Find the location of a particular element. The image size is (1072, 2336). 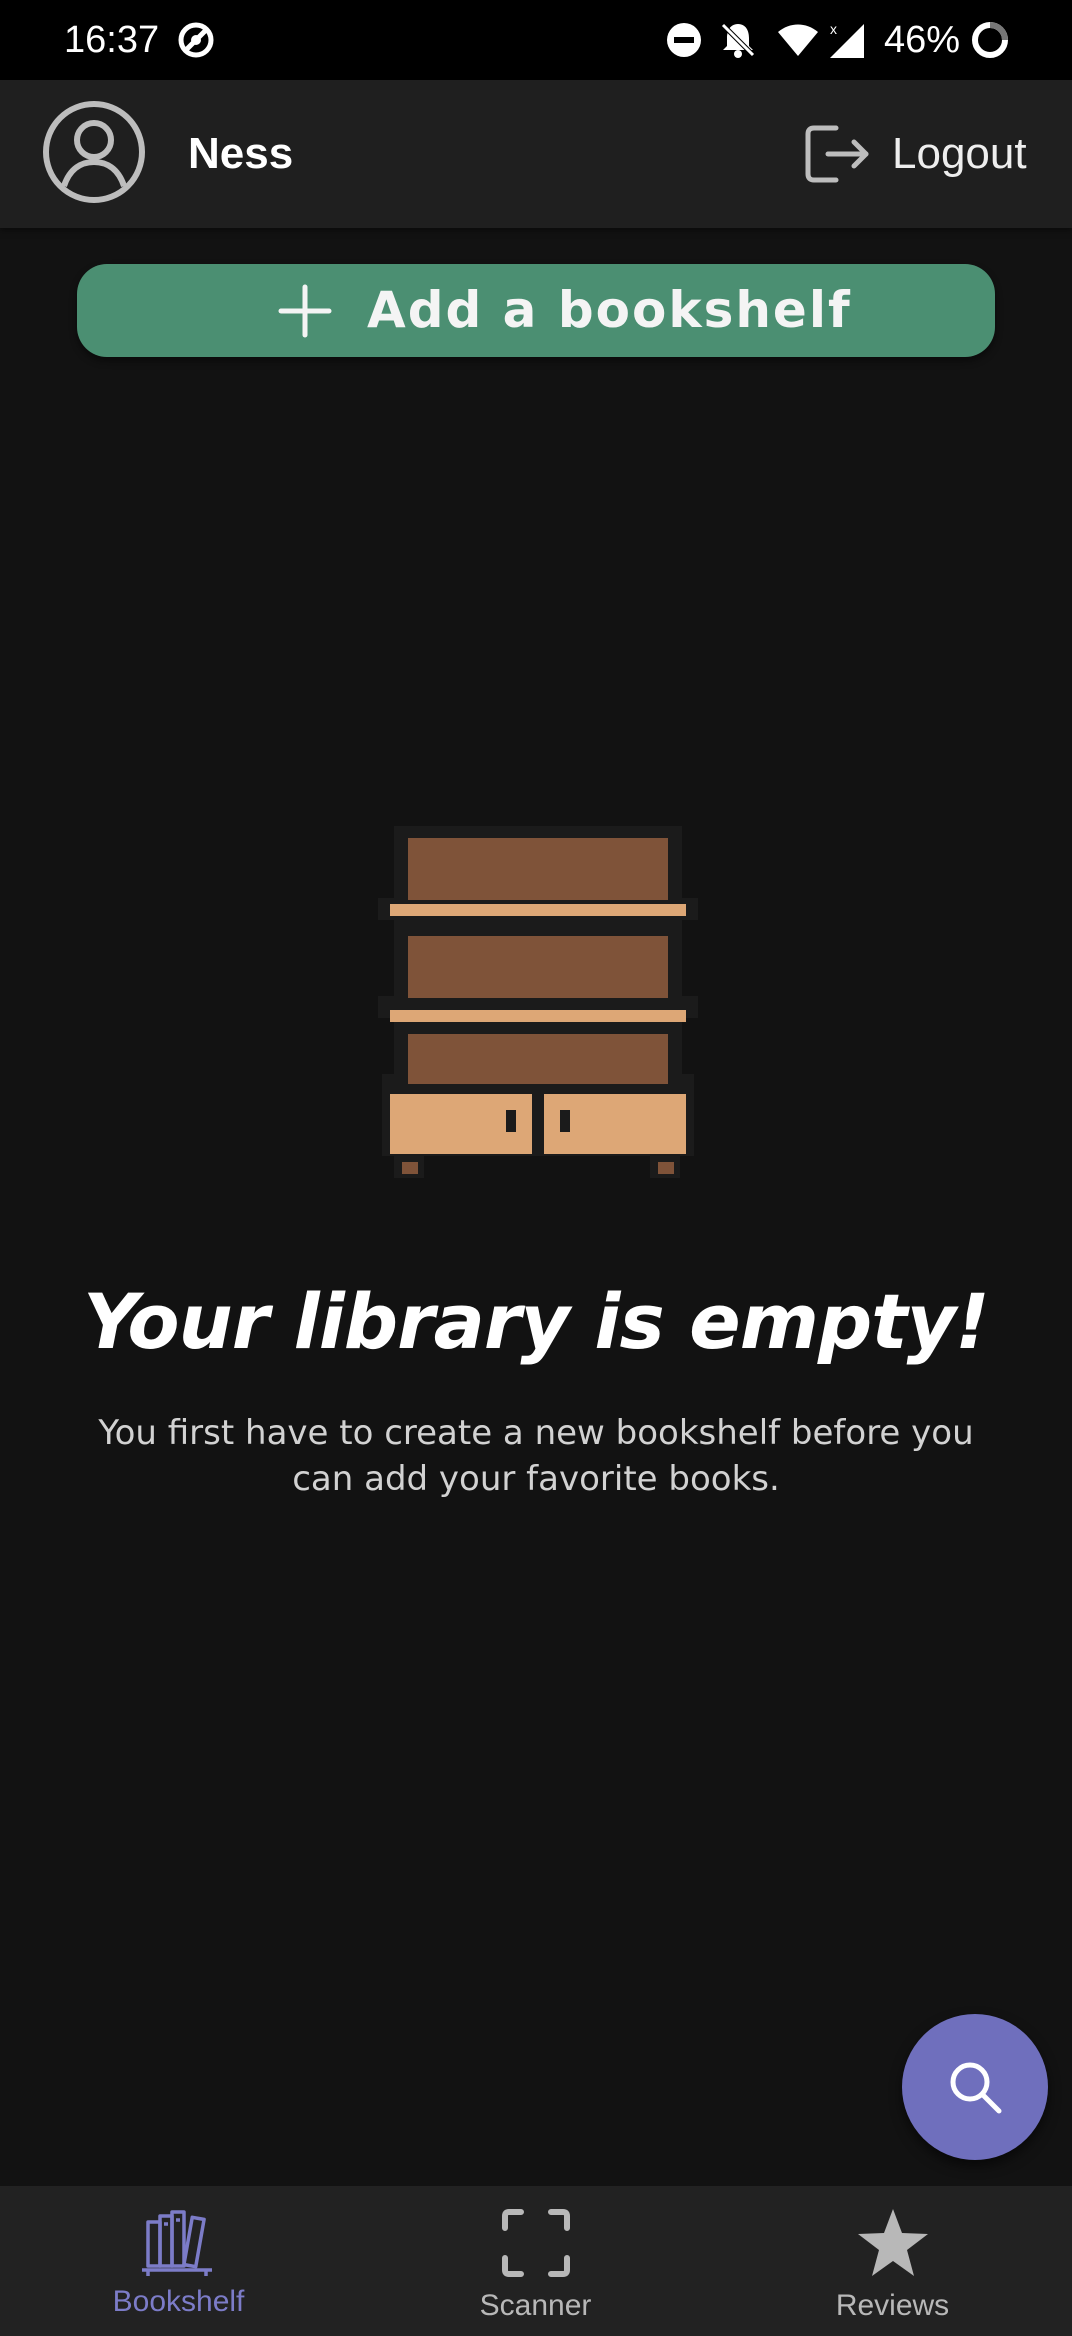

wifi-icon is located at coordinates (798, 40).